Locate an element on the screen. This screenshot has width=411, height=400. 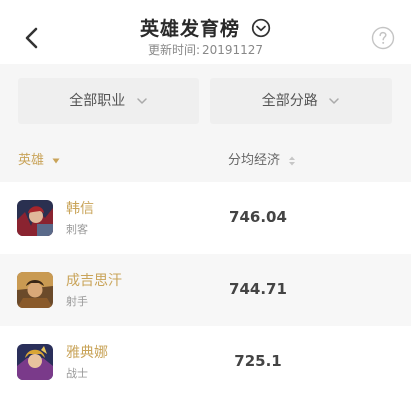
hero-economy-value: 725.1 is located at coordinates (258, 361).